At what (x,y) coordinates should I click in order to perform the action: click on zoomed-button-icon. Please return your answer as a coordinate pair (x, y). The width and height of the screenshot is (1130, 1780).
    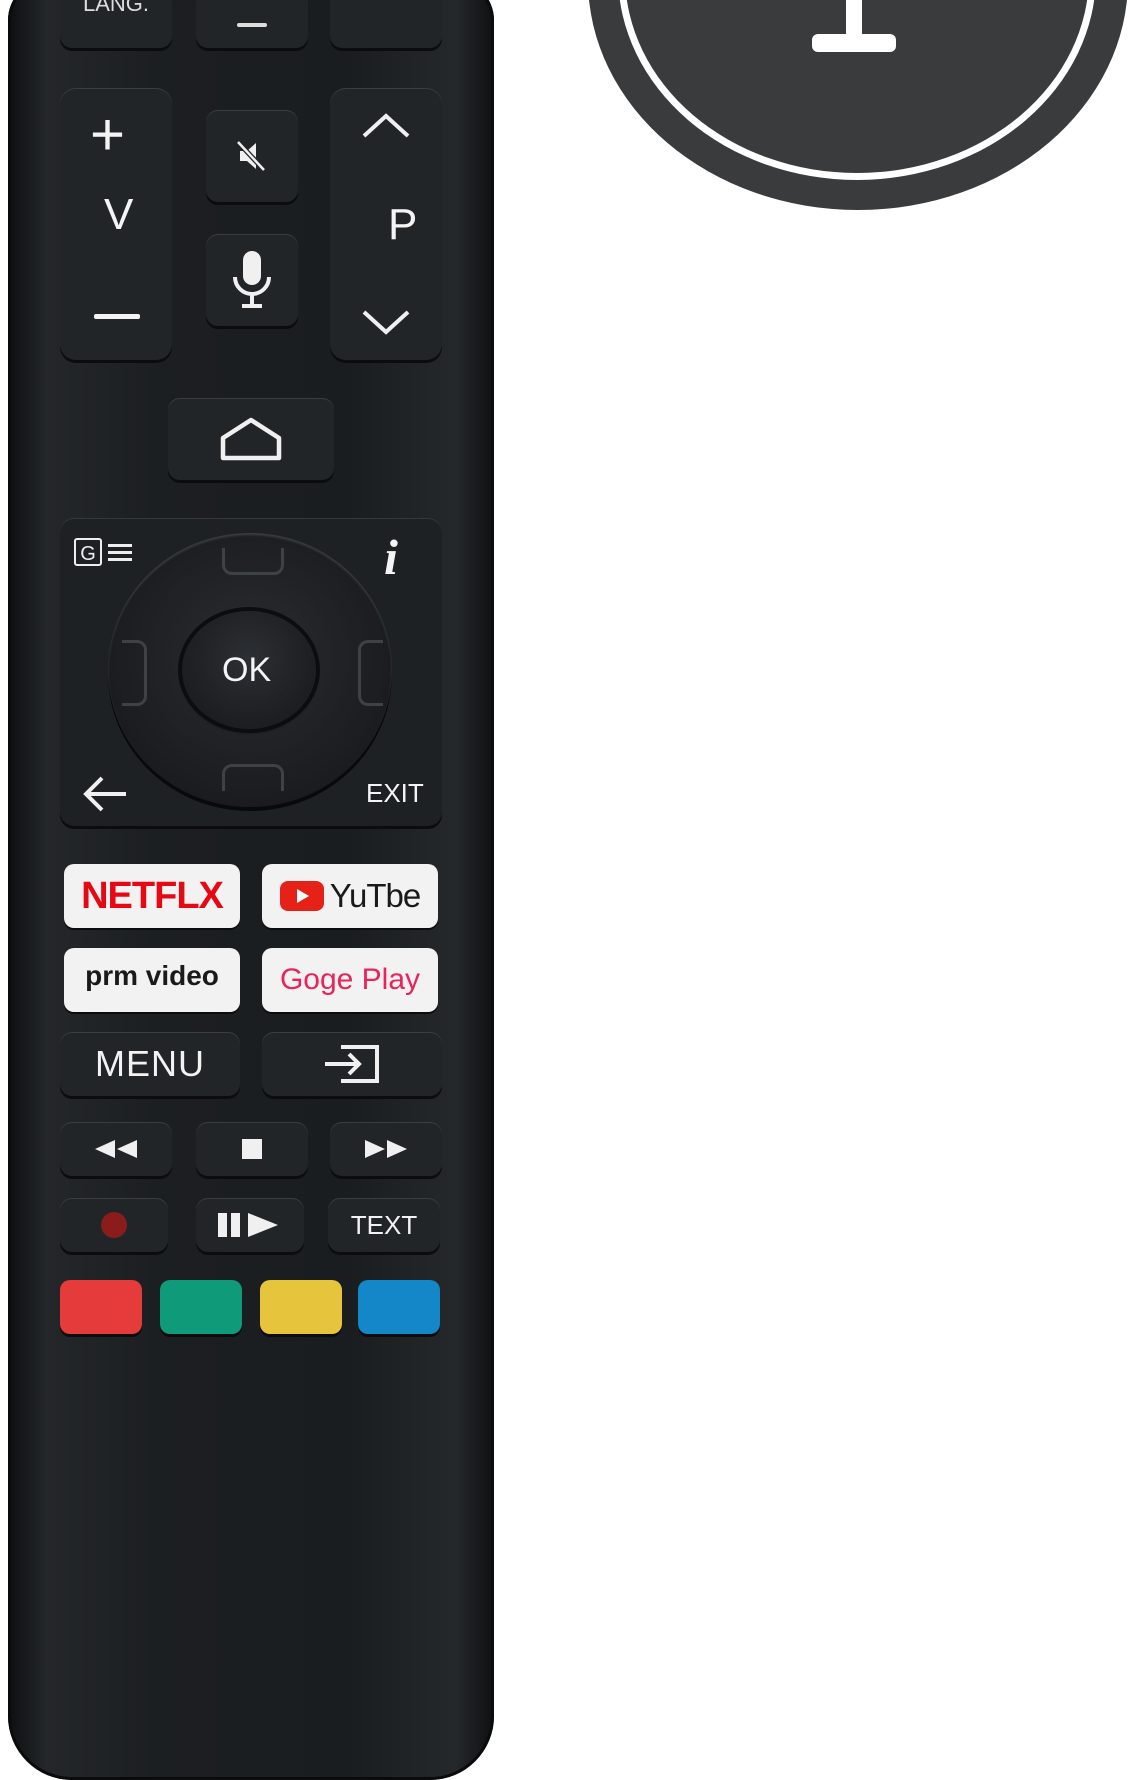
    Looking at the image, I should click on (854, 27).